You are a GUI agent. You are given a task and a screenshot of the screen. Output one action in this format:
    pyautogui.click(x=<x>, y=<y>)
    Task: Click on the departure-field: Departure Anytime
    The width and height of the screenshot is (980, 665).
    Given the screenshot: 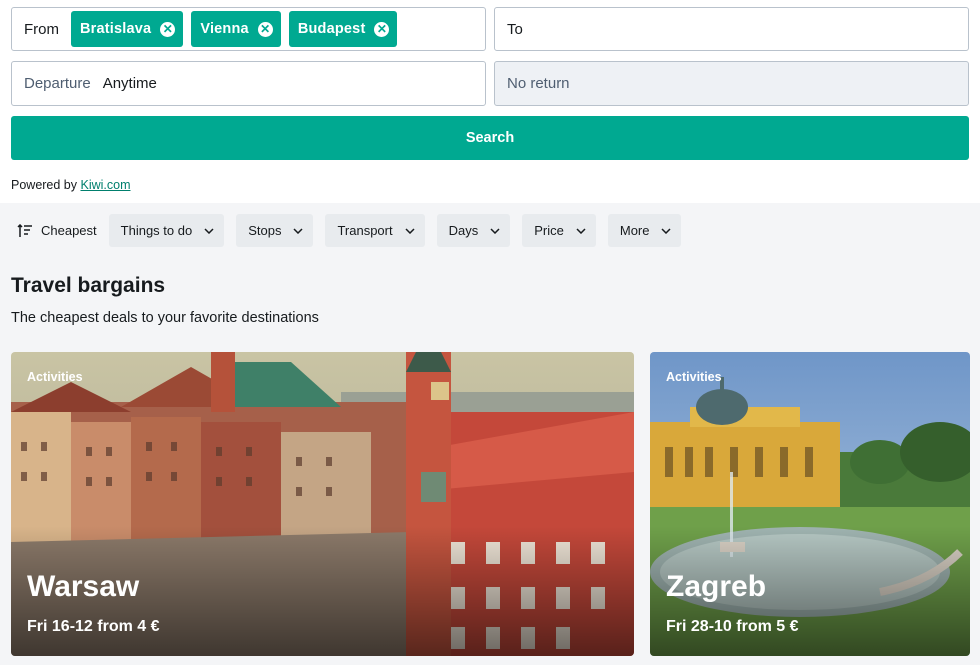 What is the action you would take?
    pyautogui.click(x=248, y=83)
    